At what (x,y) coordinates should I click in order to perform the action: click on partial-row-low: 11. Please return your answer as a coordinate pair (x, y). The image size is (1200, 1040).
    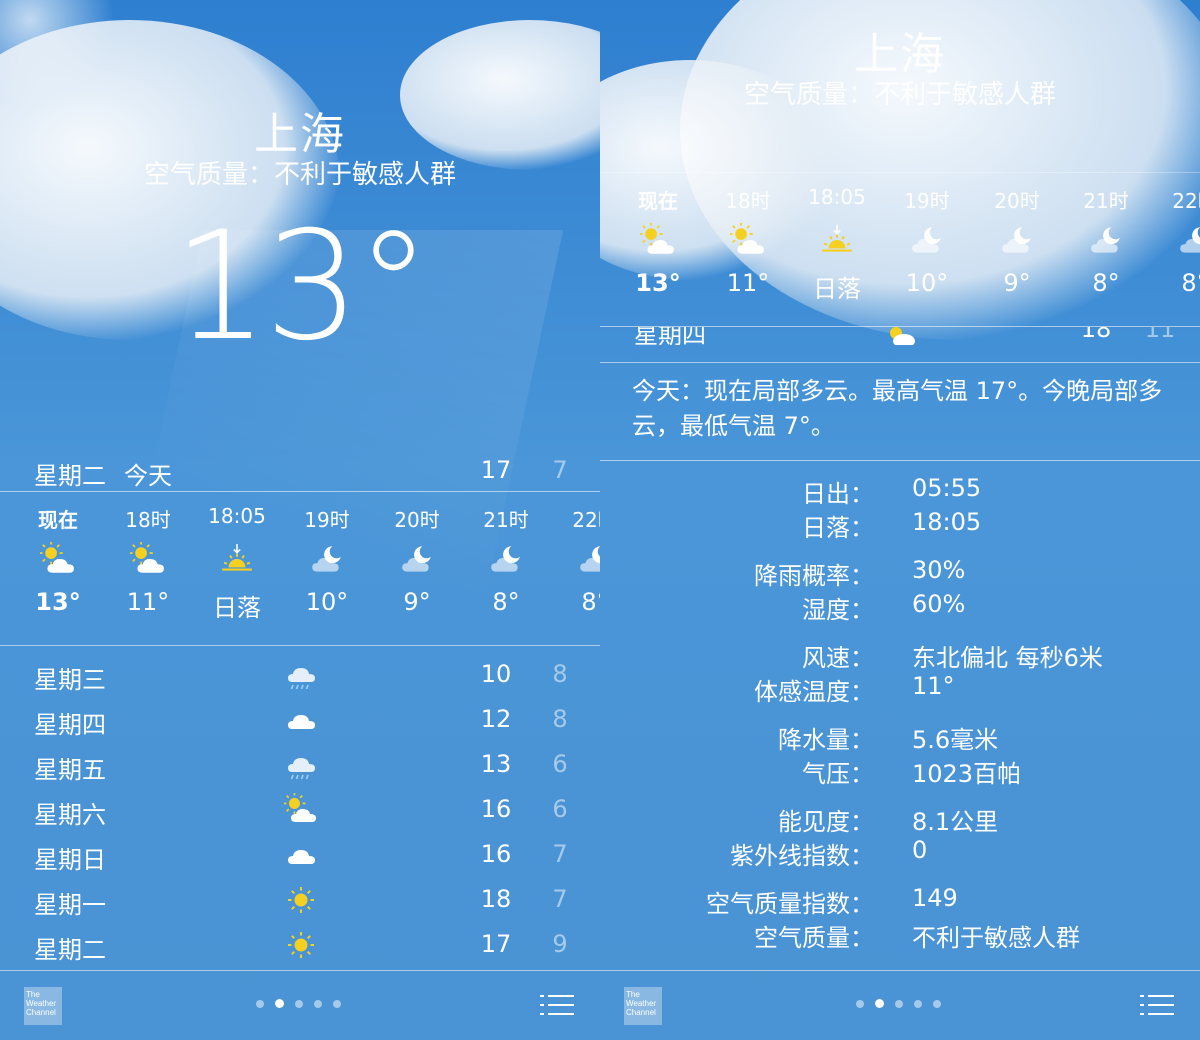
    Looking at the image, I should click on (1160, 335).